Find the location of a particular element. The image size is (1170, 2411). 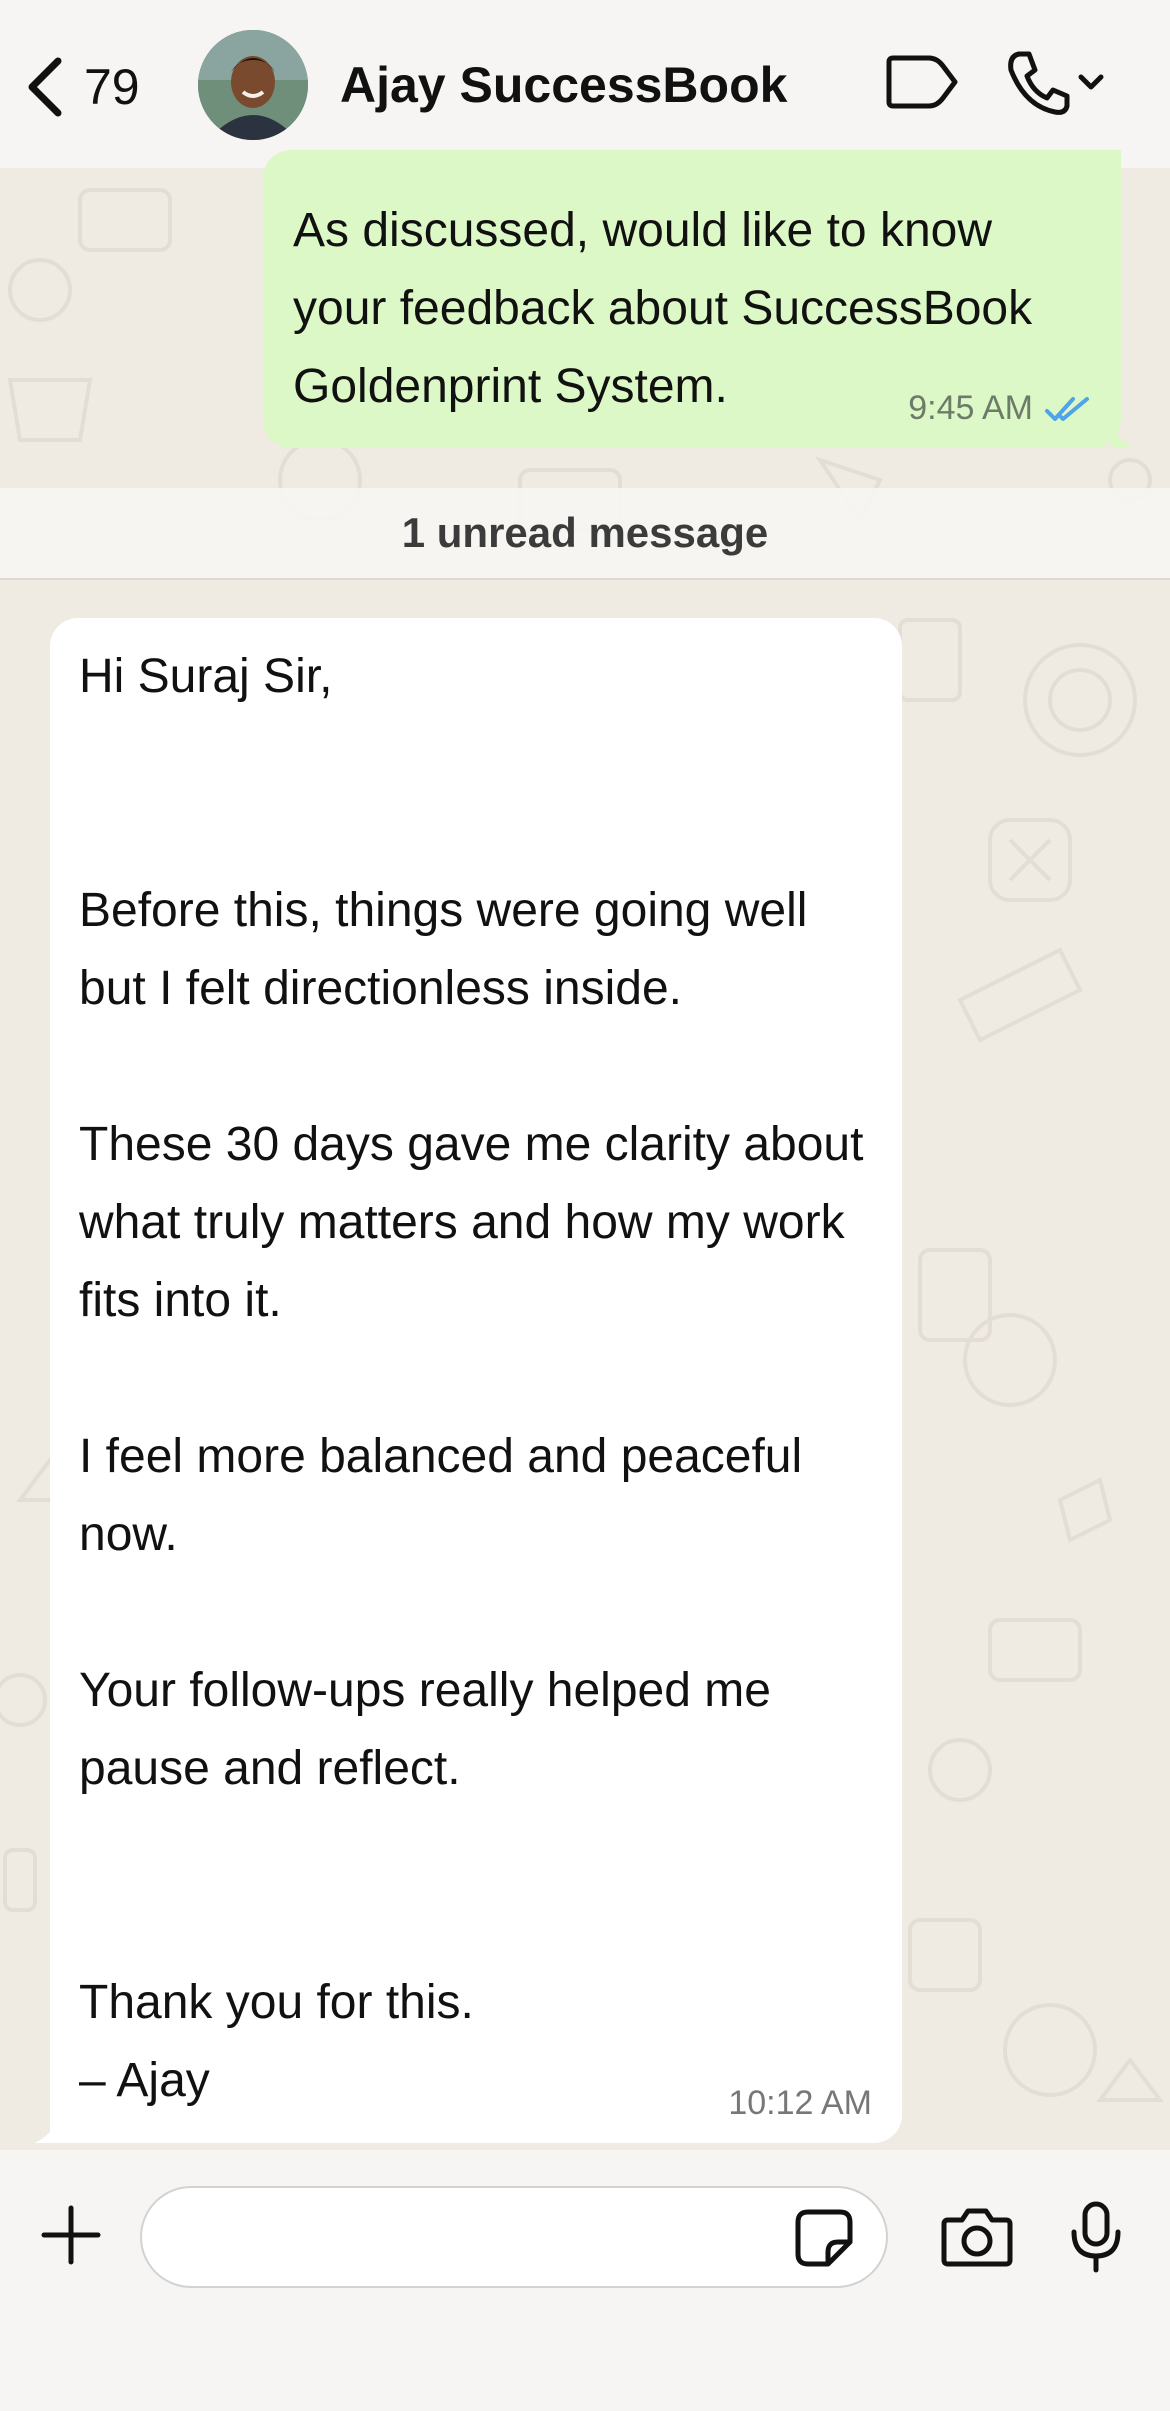

avatar-photo is located at coordinates (253, 85).